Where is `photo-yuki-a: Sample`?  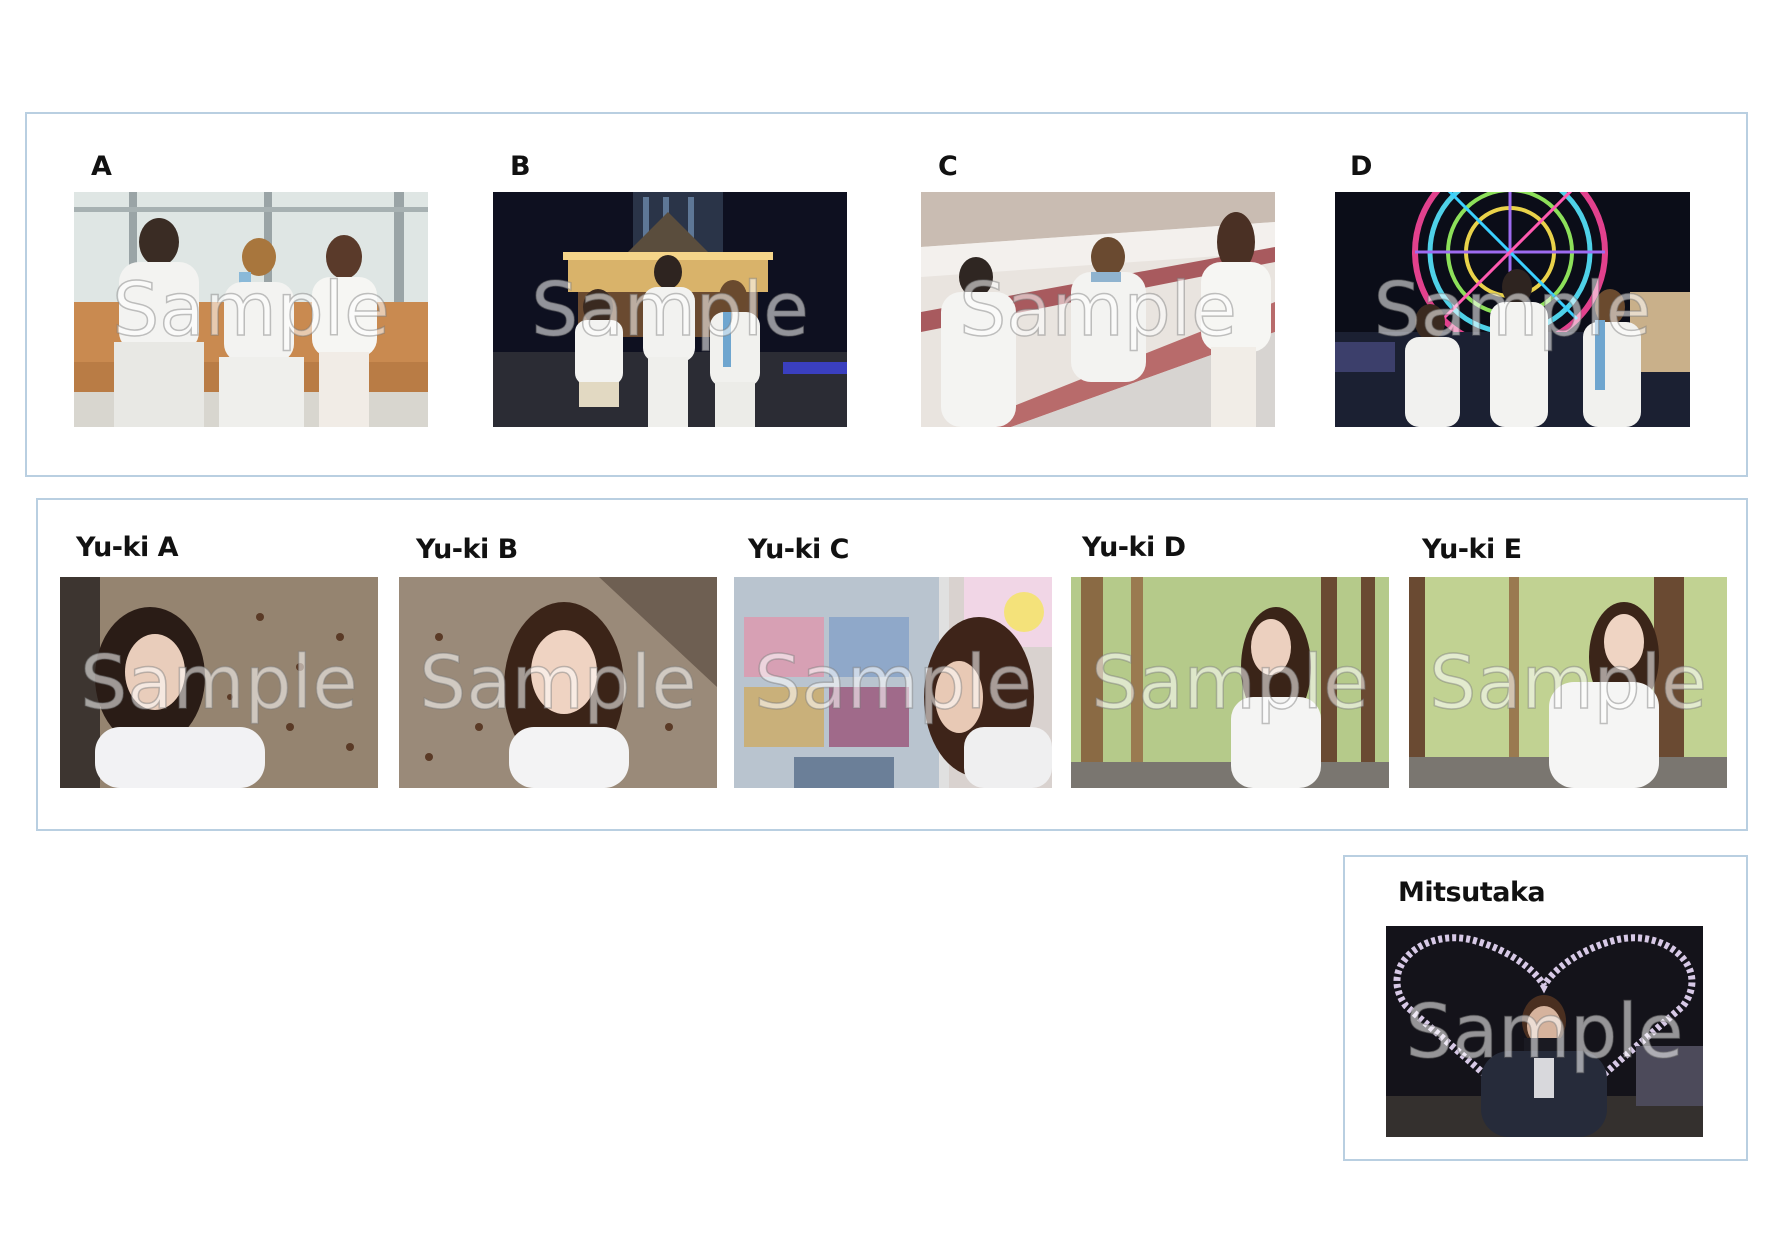
photo-yuki-a: Sample is located at coordinates (219, 682).